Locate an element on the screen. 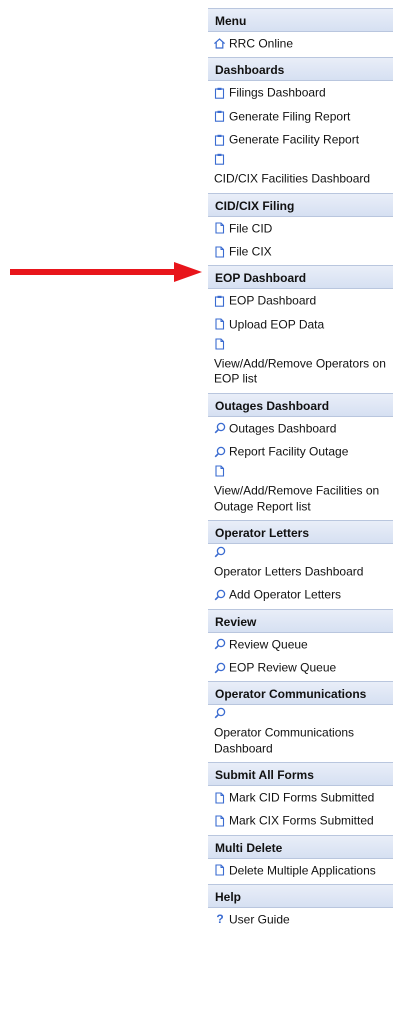 The height and width of the screenshot is (1024, 393). section-header-menu: Menu is located at coordinates (300, 20).